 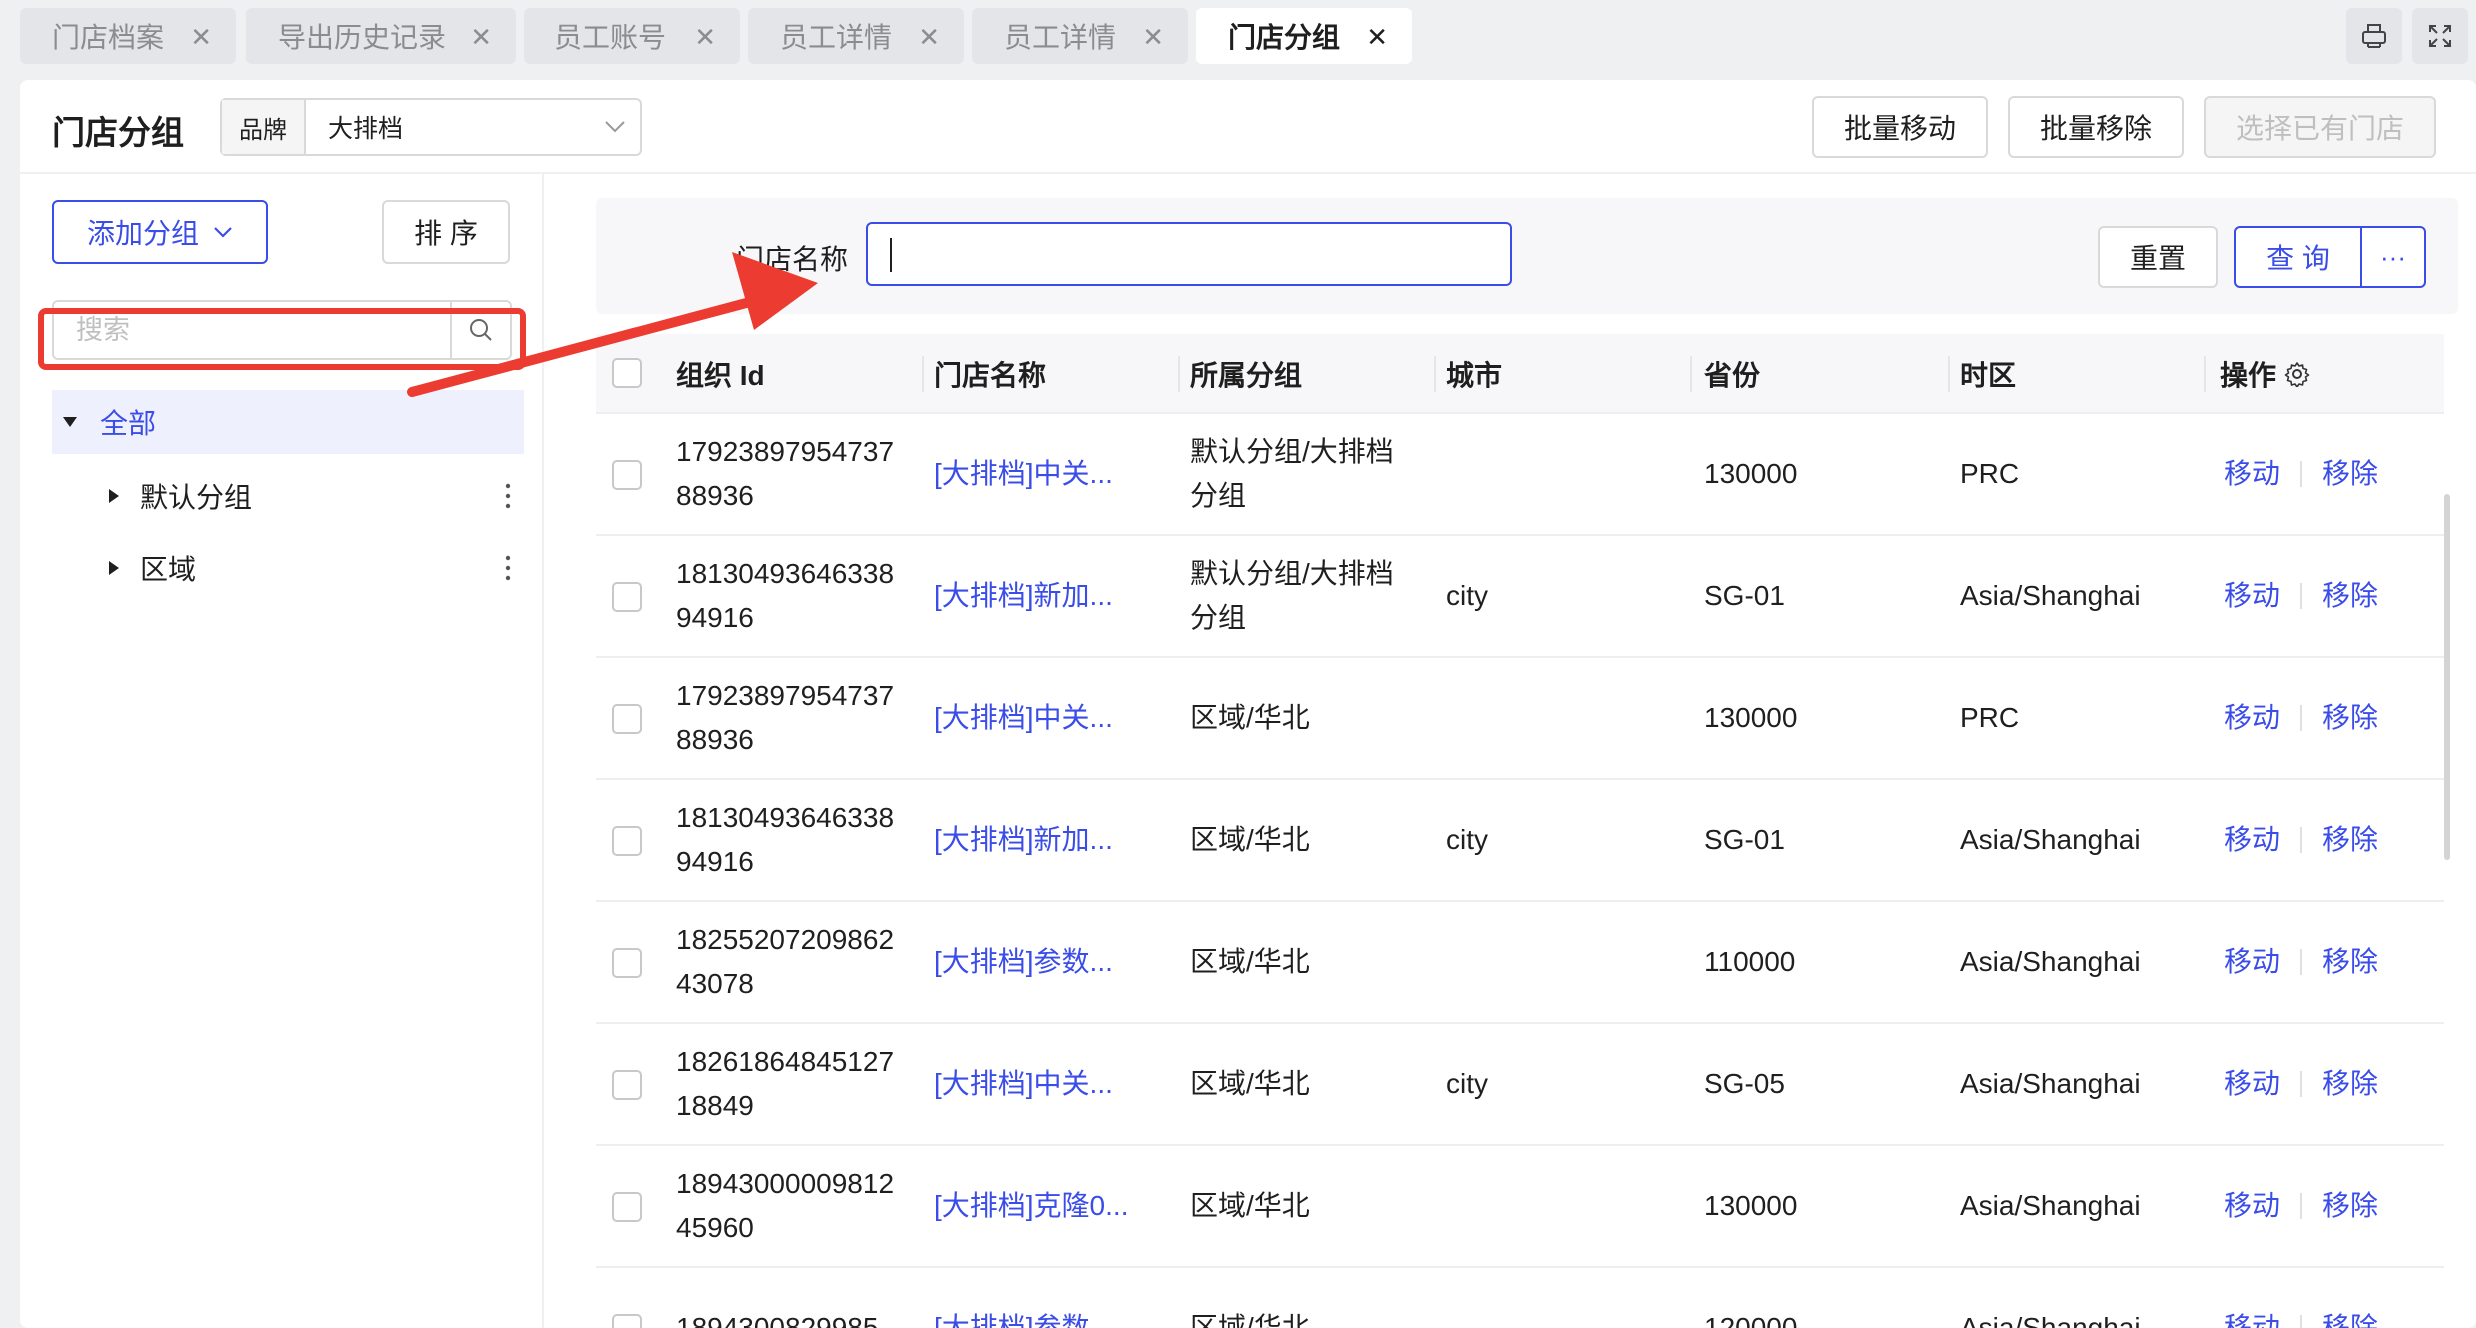 I want to click on query-button: 查 询, so click(x=2299, y=257).